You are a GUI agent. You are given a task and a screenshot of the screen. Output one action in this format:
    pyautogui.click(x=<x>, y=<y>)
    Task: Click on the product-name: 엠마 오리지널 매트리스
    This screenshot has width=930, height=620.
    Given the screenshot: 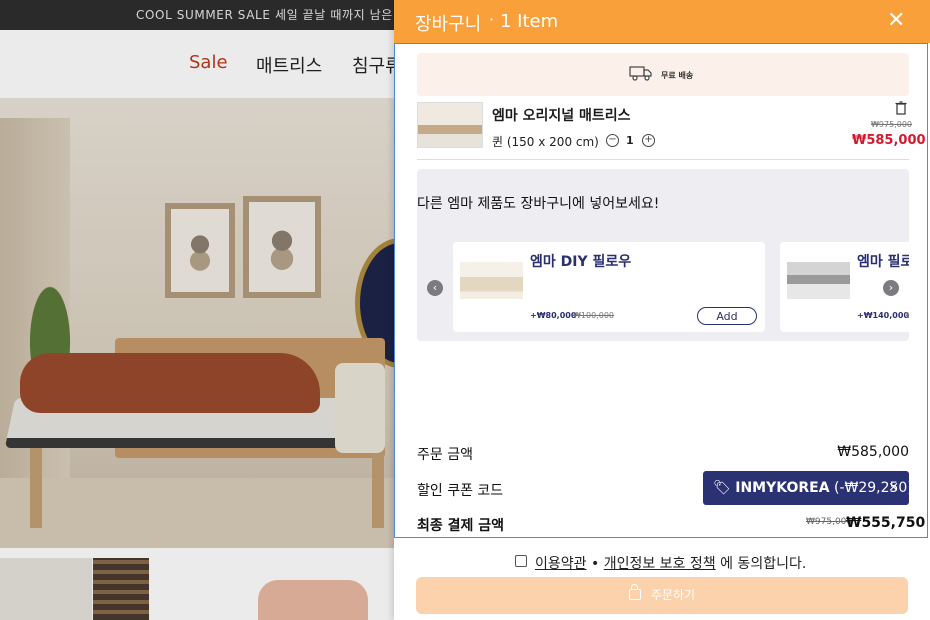 What is the action you would take?
    pyautogui.click(x=561, y=116)
    